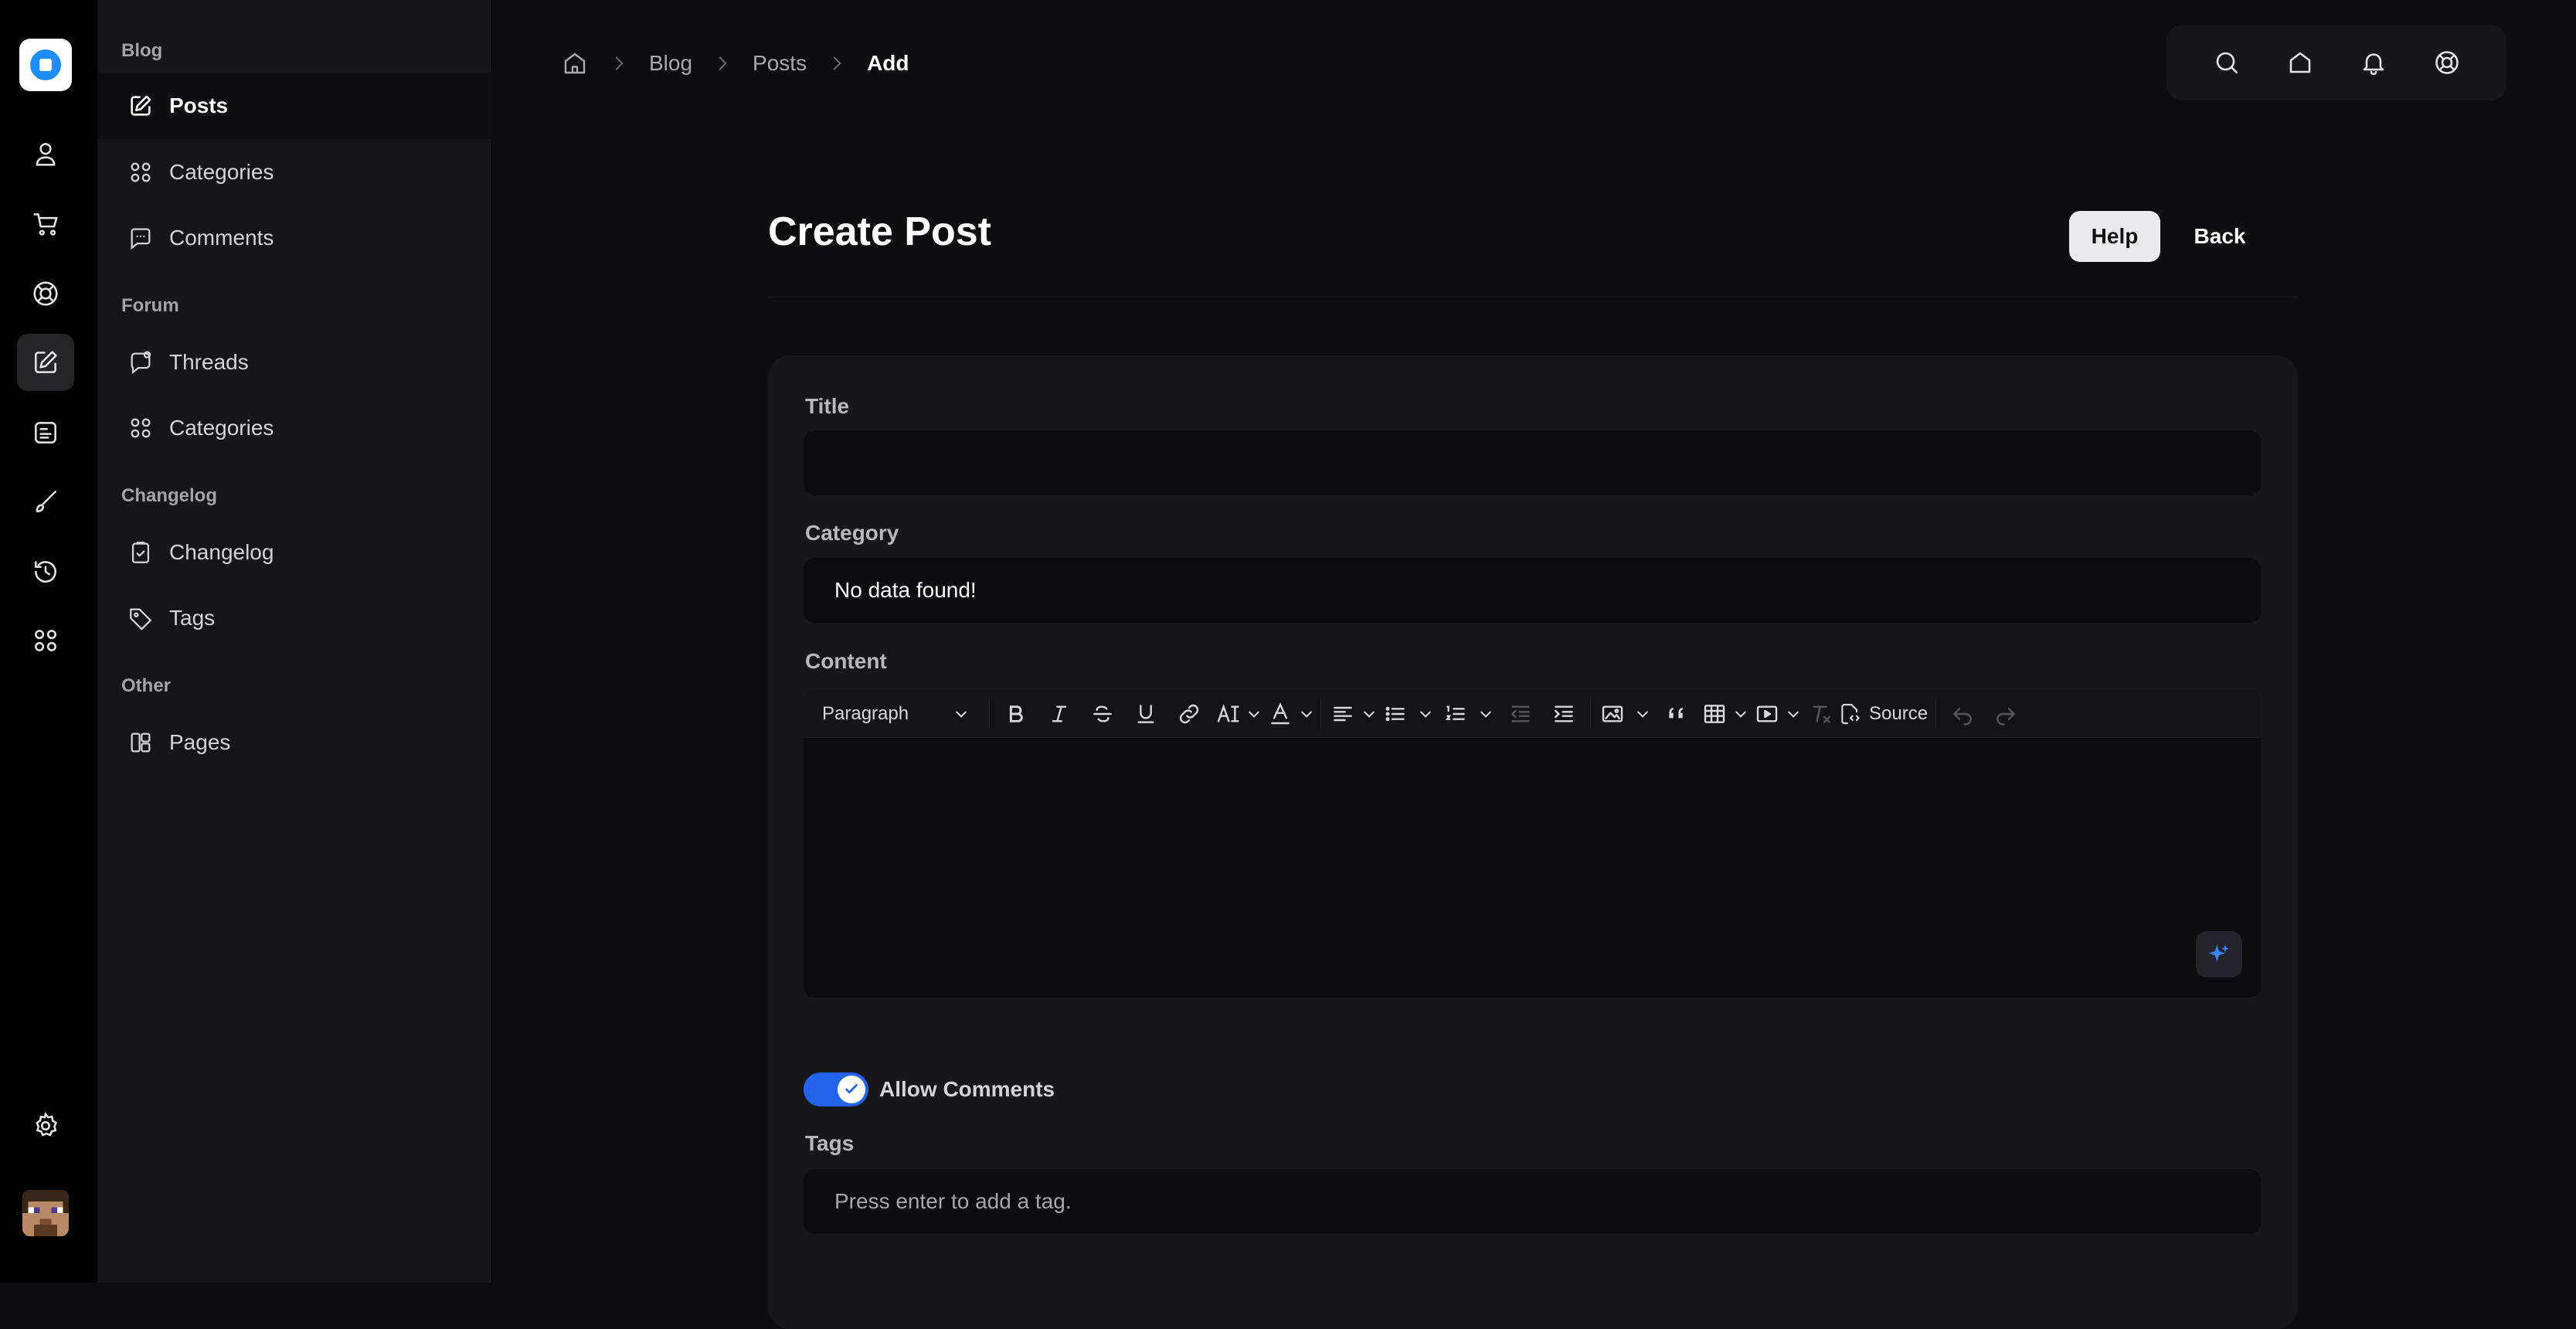  I want to click on breadcrumb-link: Blog, so click(670, 64).